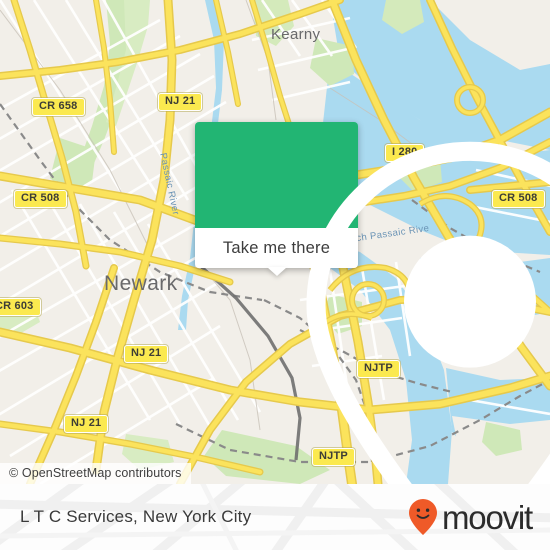 This screenshot has width=550, height=550. What do you see at coordinates (40, 199) in the screenshot?
I see `shield-cr-508-west: CR 508` at bounding box center [40, 199].